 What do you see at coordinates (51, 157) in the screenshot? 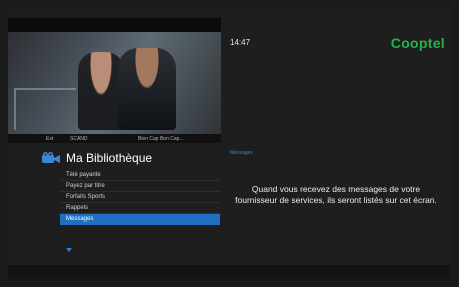
I see `film-camera-icon` at bounding box center [51, 157].